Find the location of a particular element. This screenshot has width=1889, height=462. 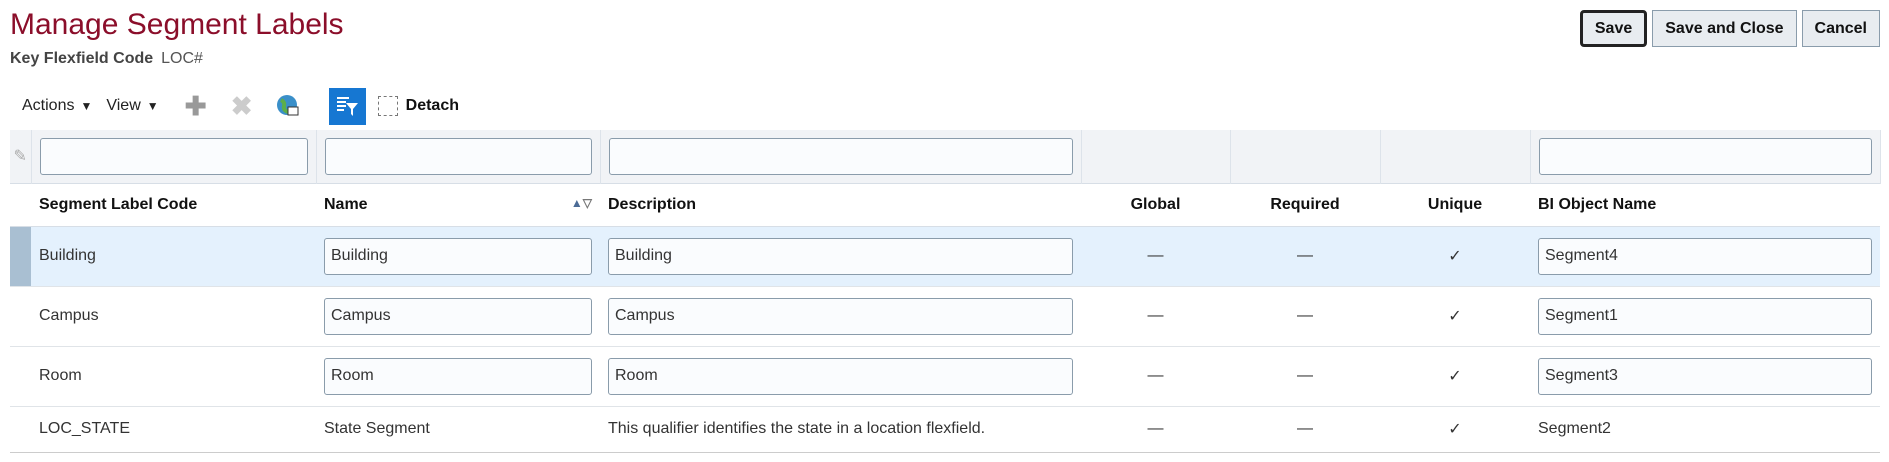

name-input: Campus is located at coordinates (458, 316).